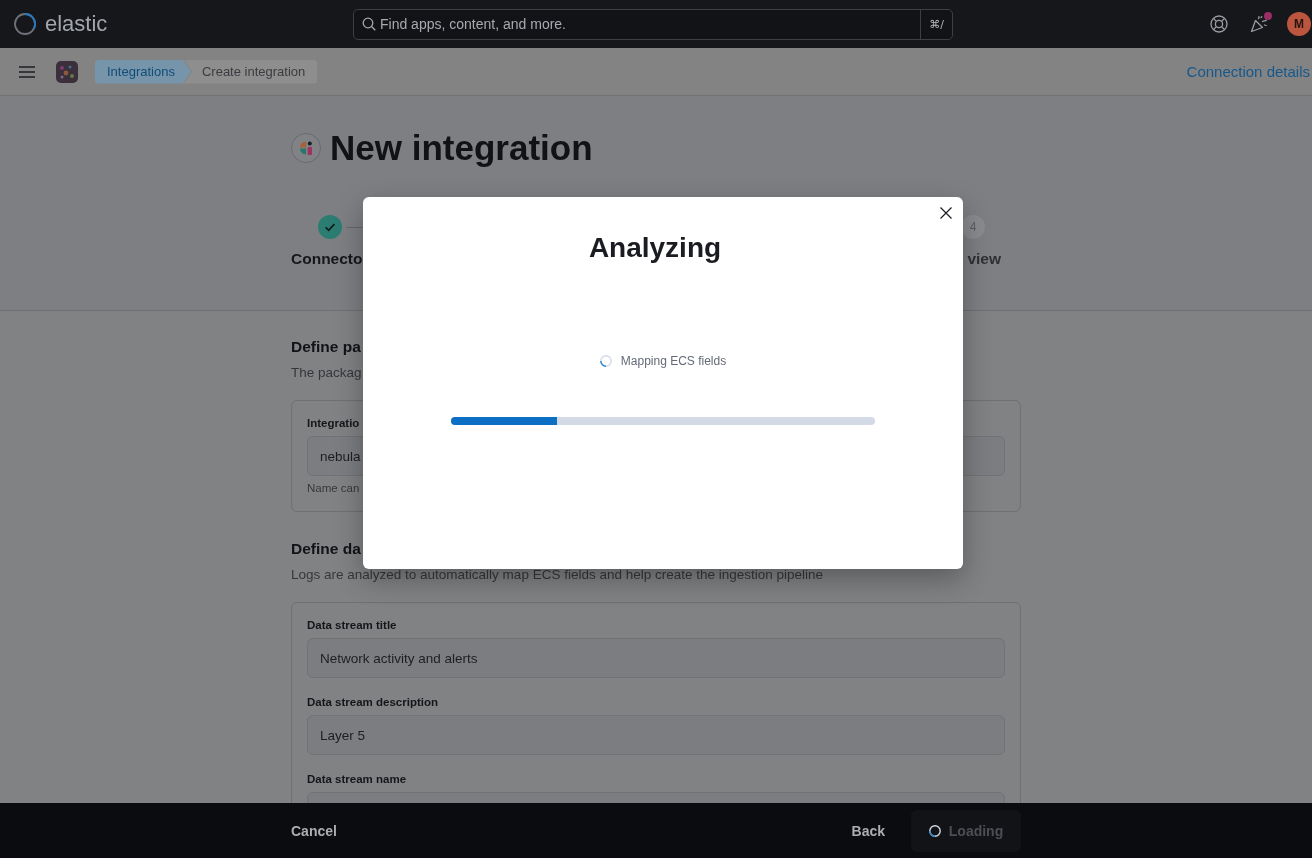 This screenshot has height=858, width=1312. What do you see at coordinates (334, 488) in the screenshot?
I see `help-text: Name can` at bounding box center [334, 488].